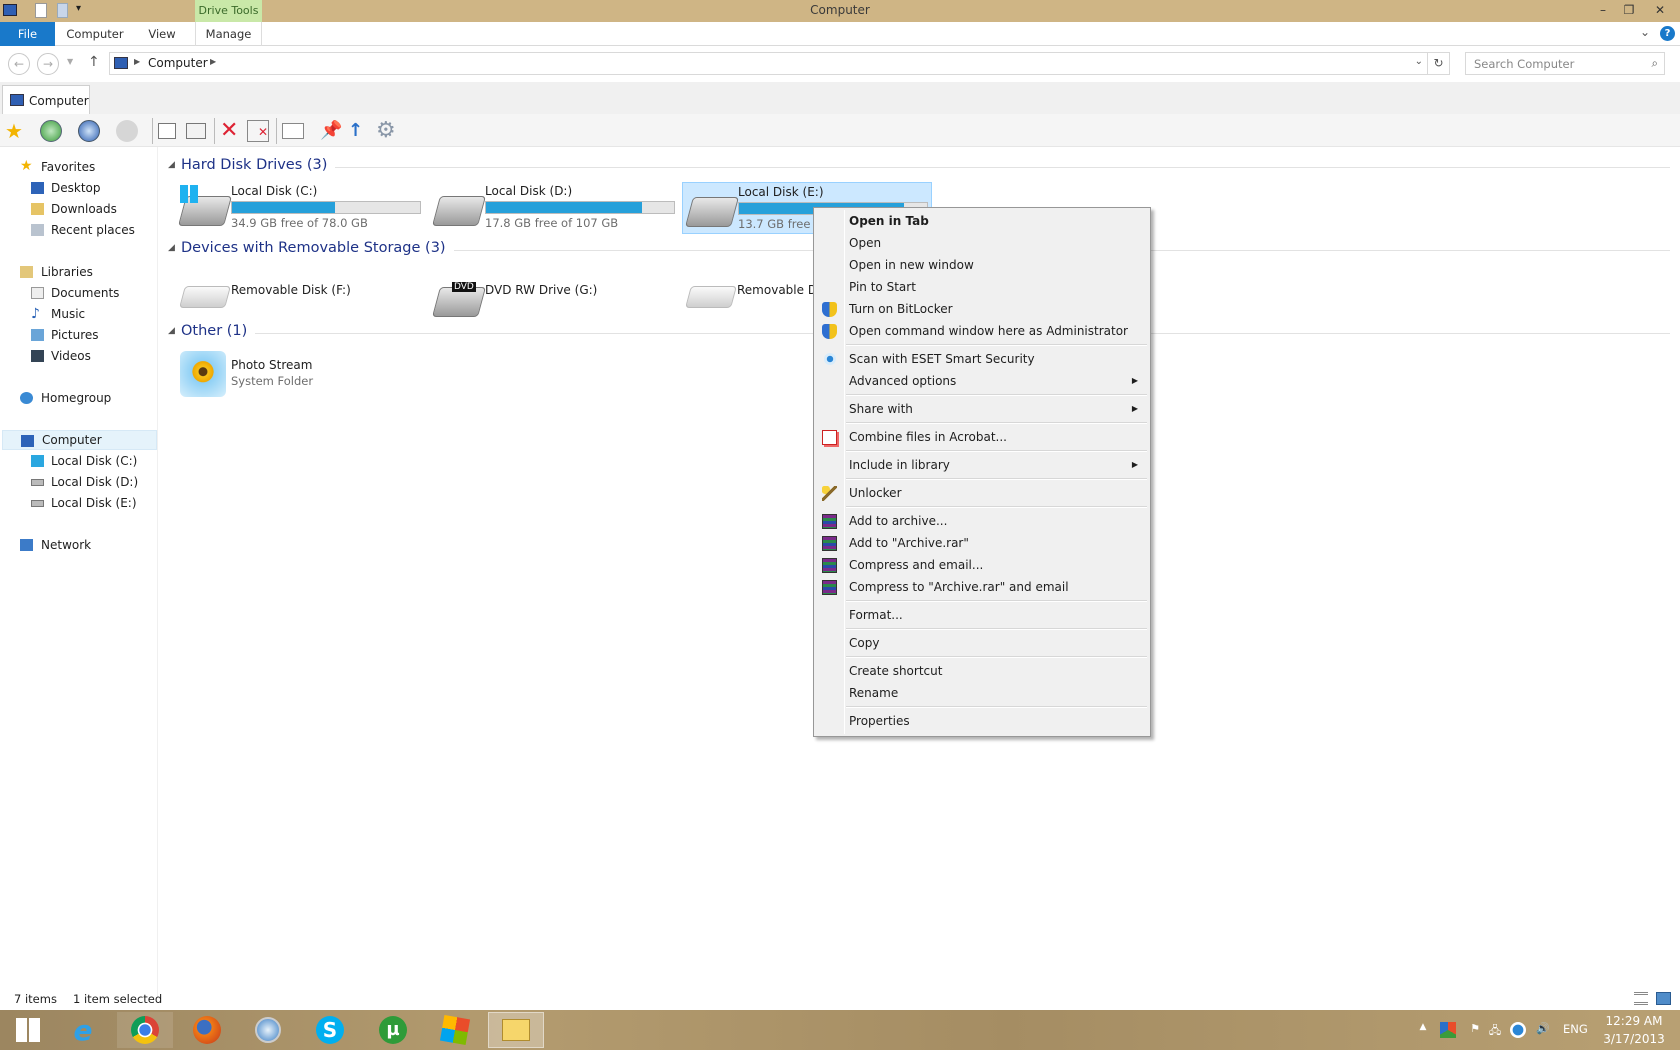 The image size is (1680, 1050). I want to click on menu-item-advanced-options: Advanced options ▶, so click(982, 381).